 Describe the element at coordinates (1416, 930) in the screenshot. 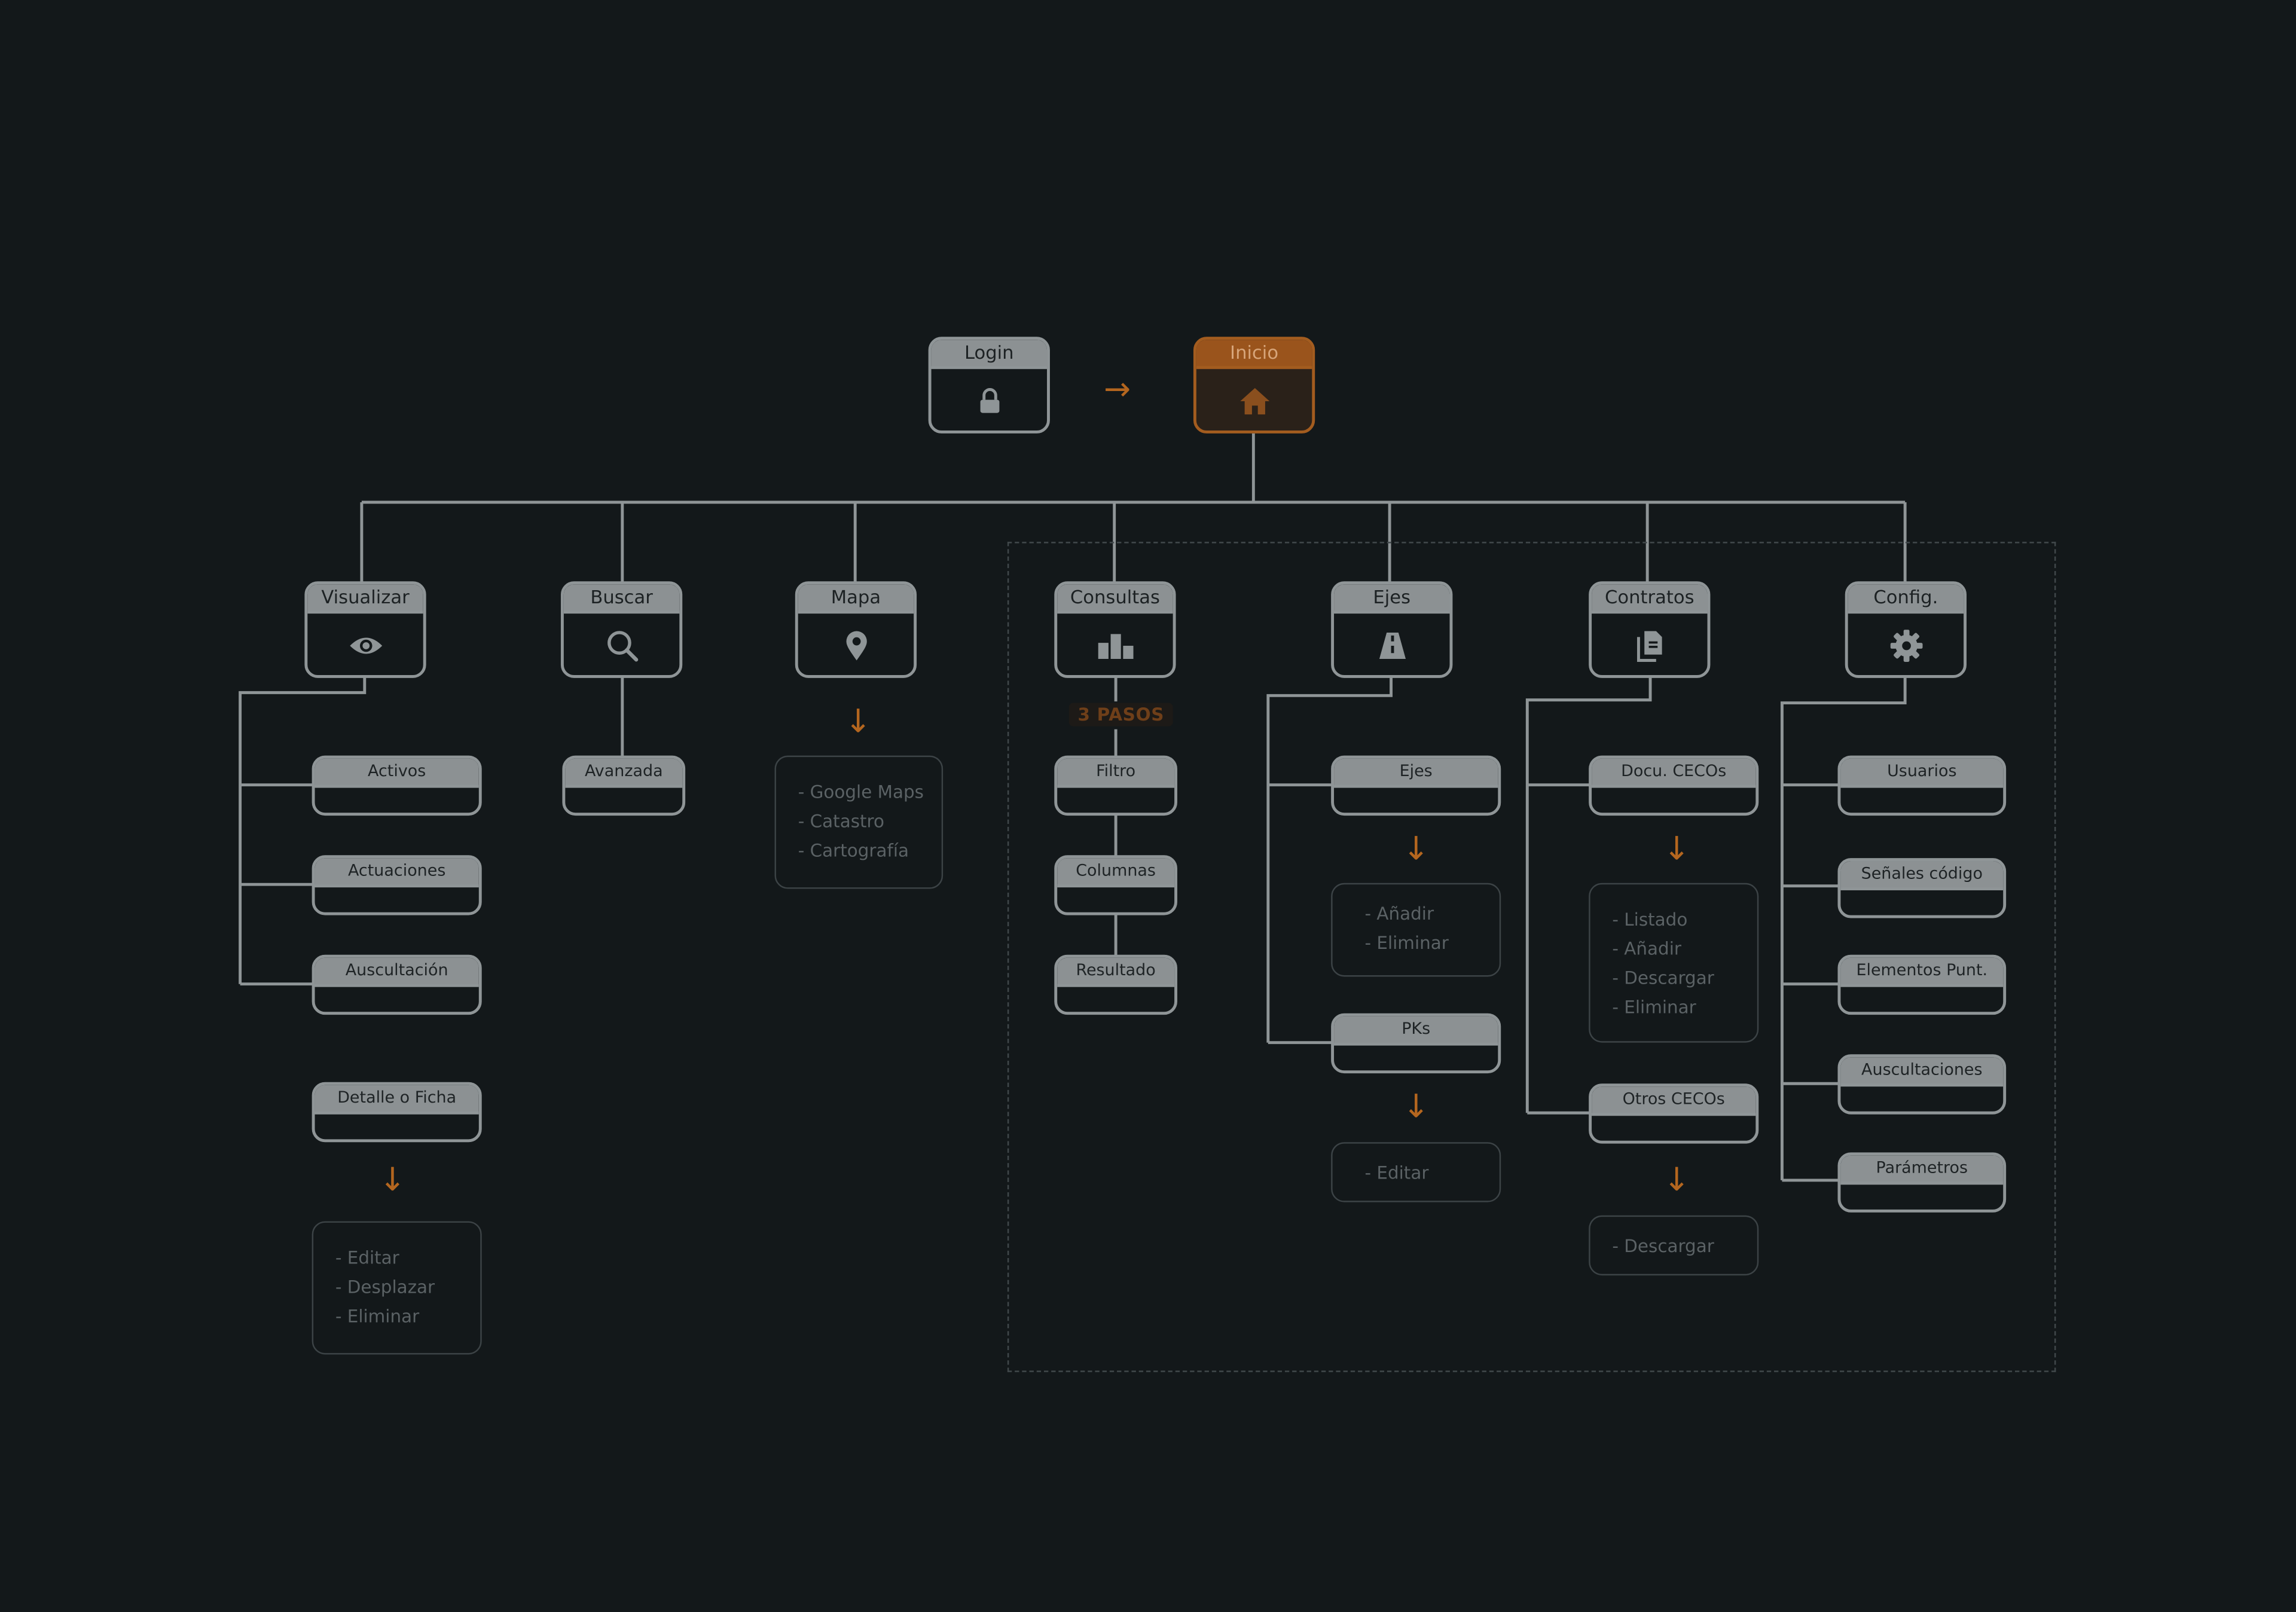

I see `ejes-actions-list: - Añadir - Eliminar` at that location.